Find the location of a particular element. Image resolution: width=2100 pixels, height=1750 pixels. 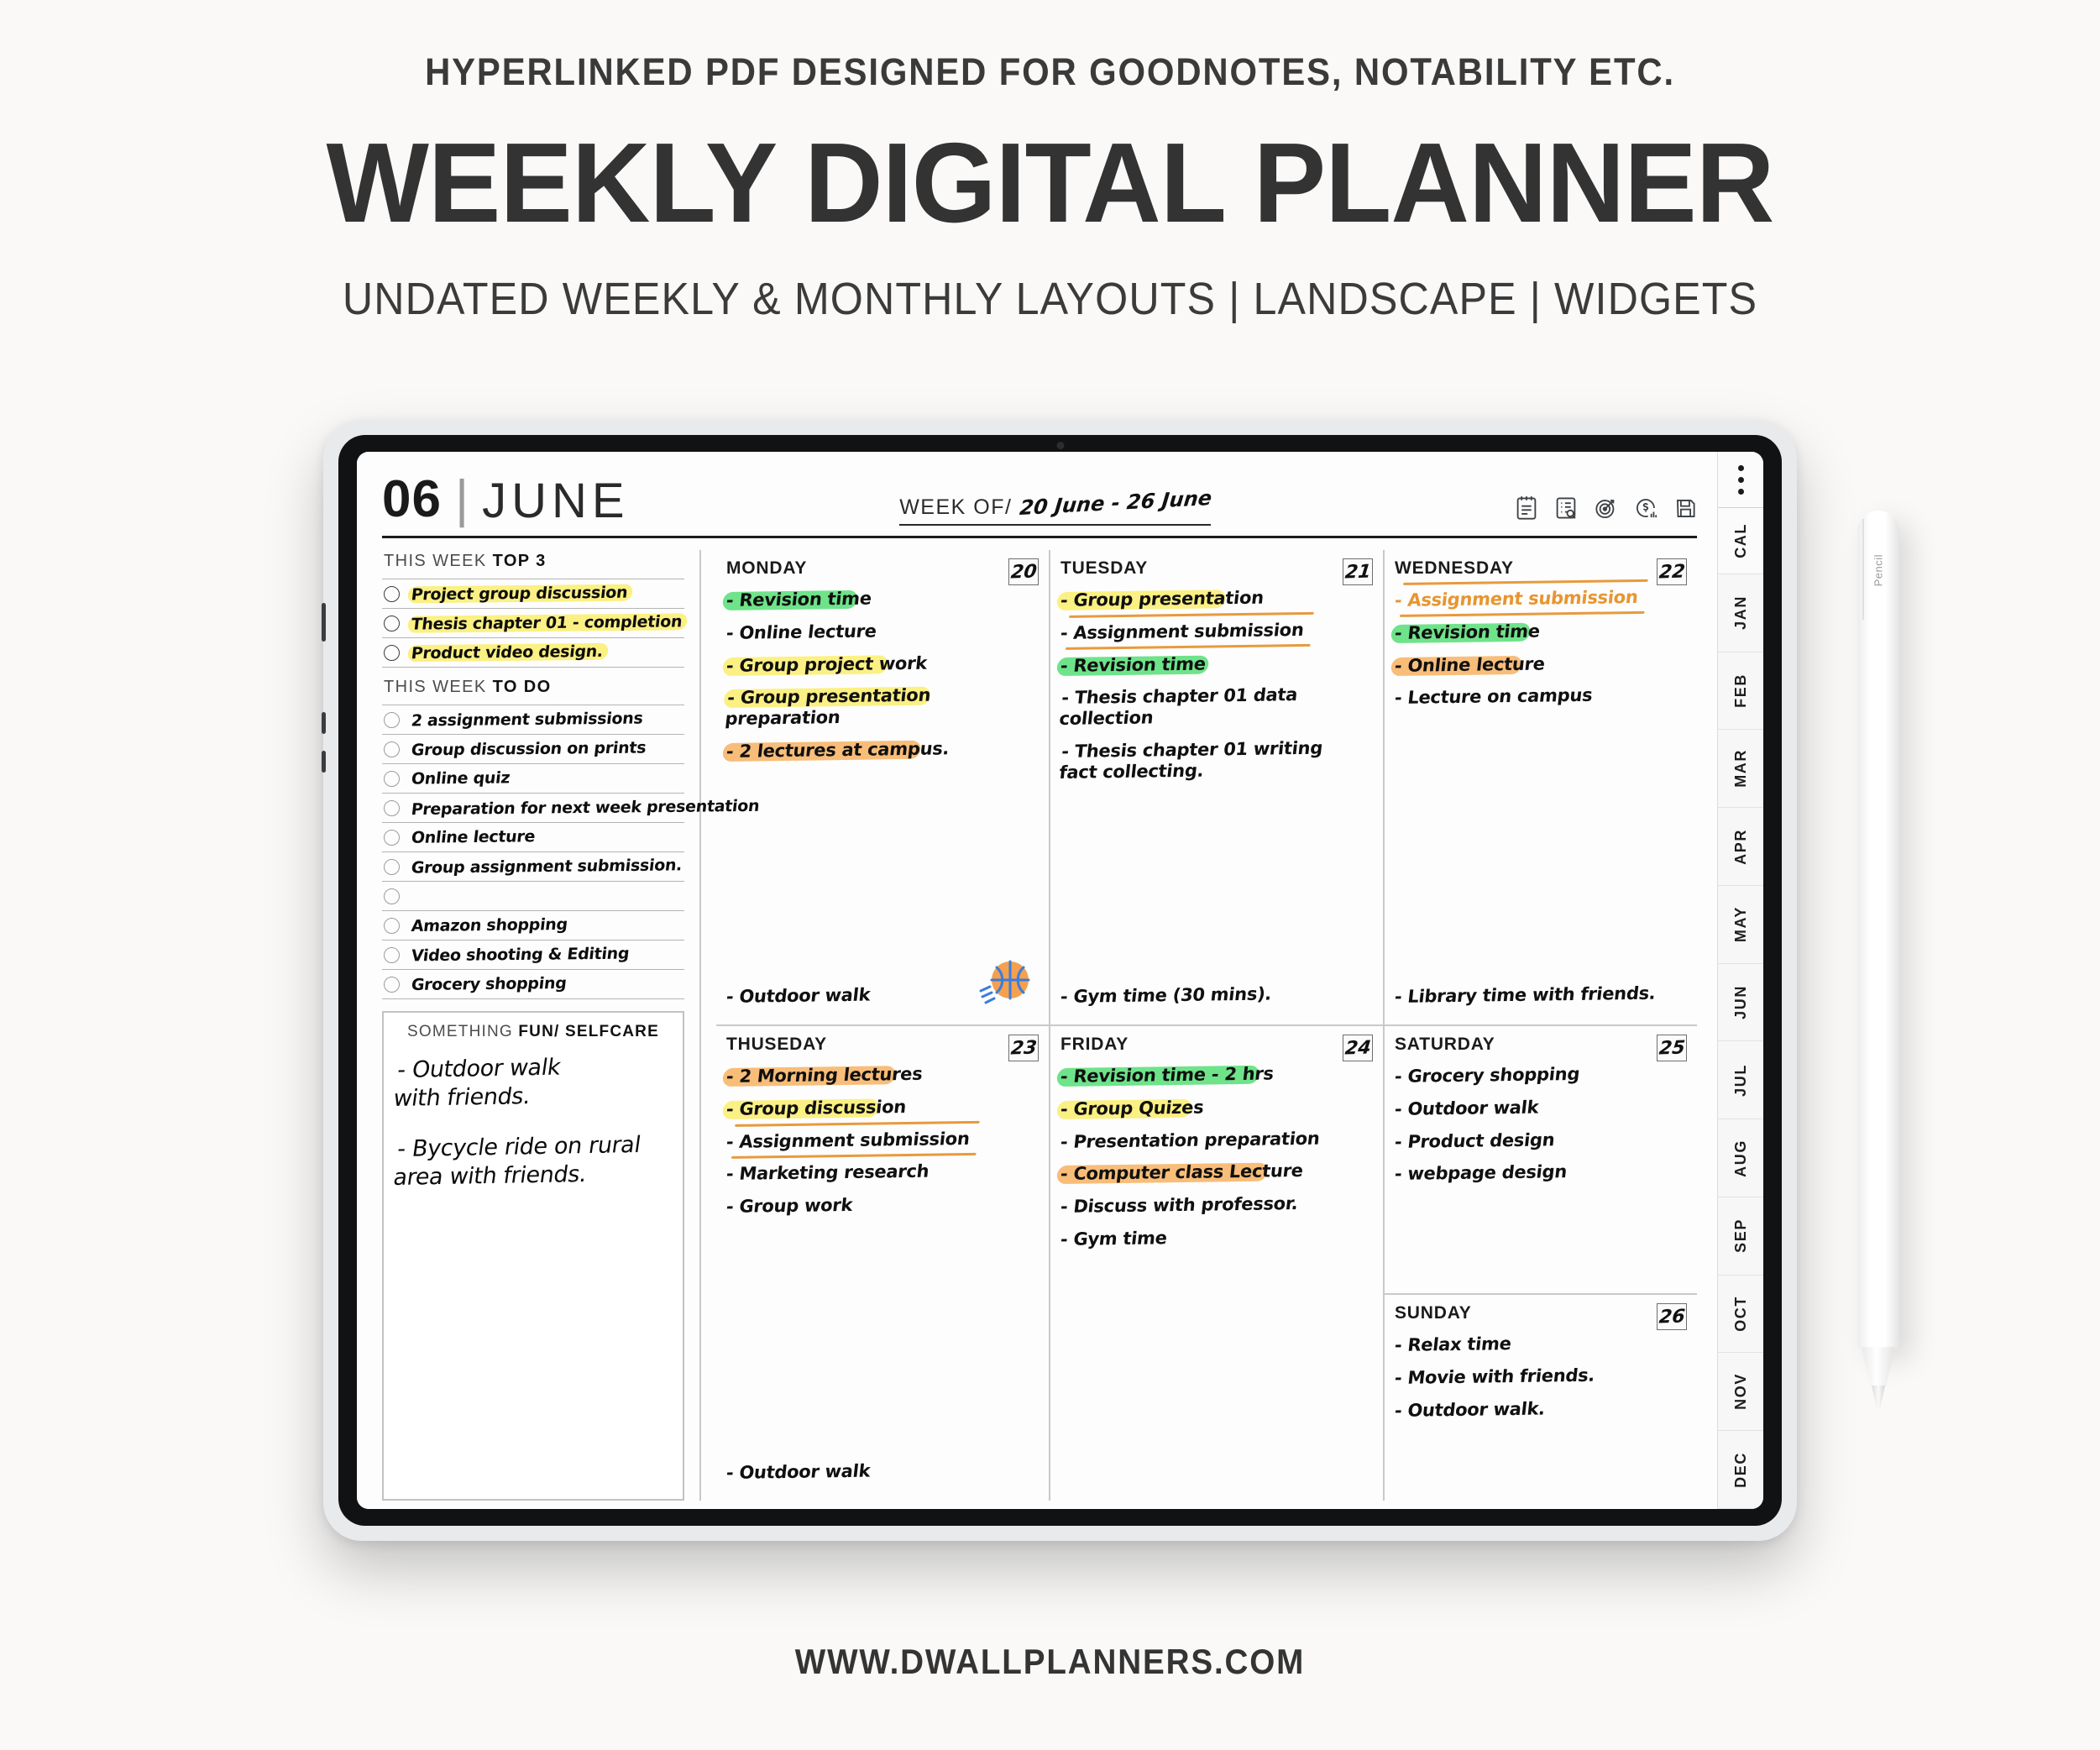

todo-item: Amazon shopping is located at coordinates (533, 925).